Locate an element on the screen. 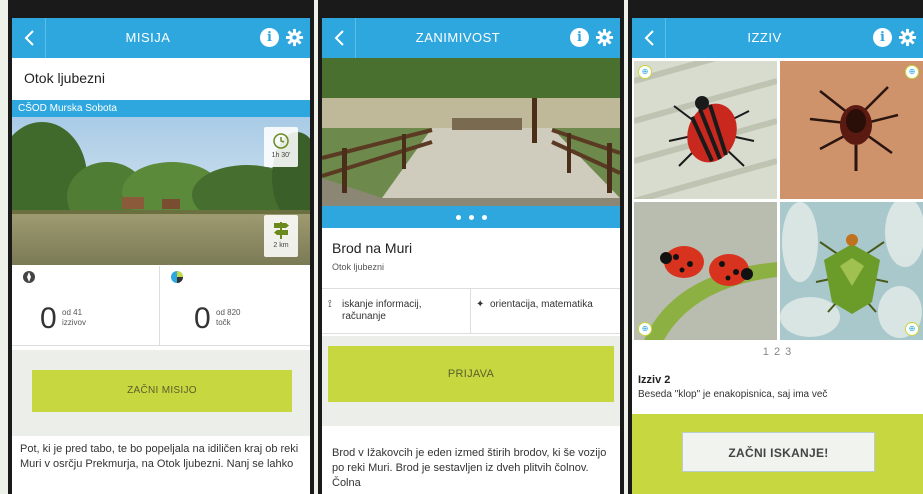  start-search-button: ZAČNI ISKANJE! is located at coordinates (778, 452).